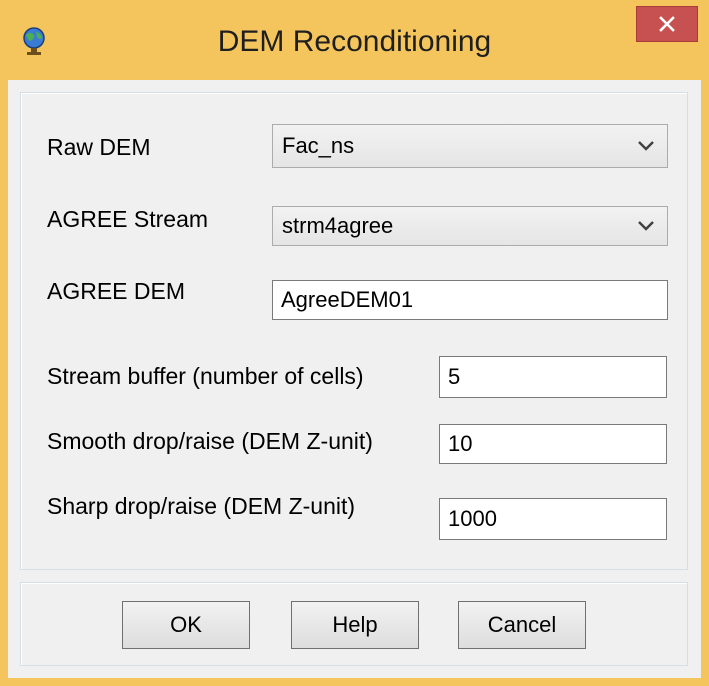 The height and width of the screenshot is (686, 709). Describe the element at coordinates (553, 377) in the screenshot. I see `stream-buffer-input` at that location.